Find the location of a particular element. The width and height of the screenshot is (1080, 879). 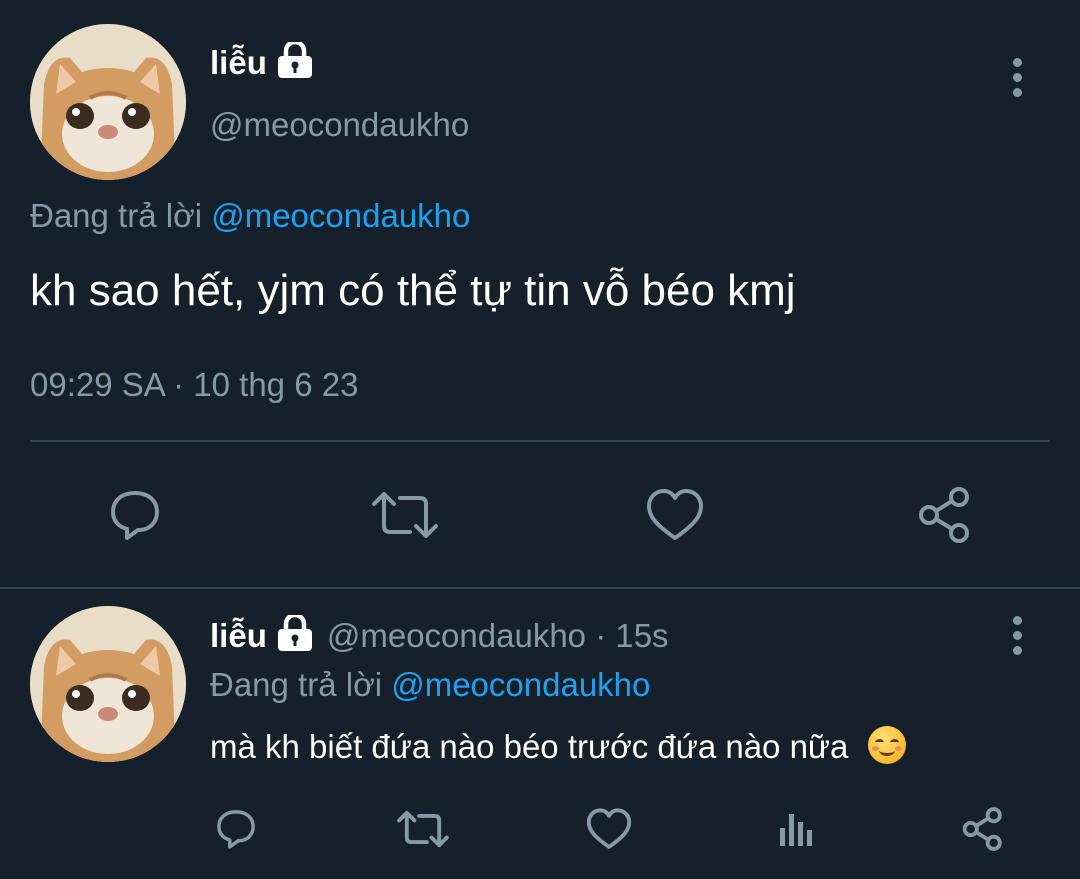

smiling-face-emoji-icon is located at coordinates (886, 745).